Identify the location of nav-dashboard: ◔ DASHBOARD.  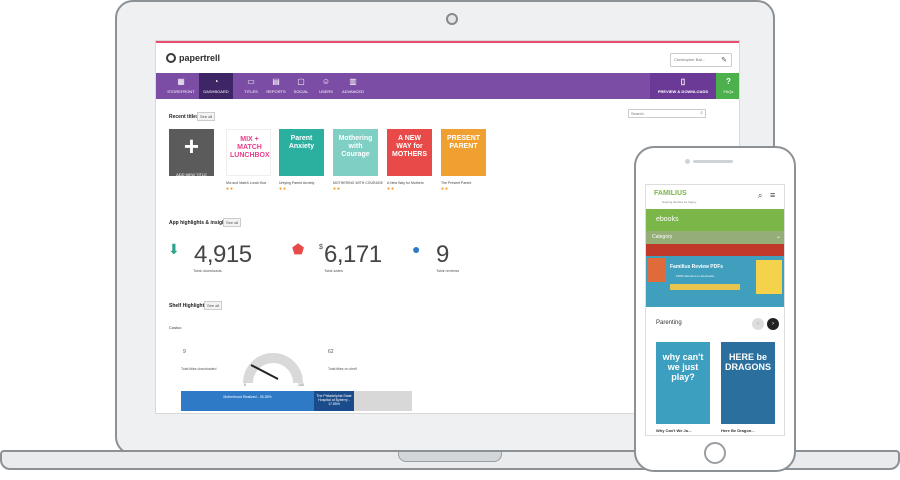
(216, 86).